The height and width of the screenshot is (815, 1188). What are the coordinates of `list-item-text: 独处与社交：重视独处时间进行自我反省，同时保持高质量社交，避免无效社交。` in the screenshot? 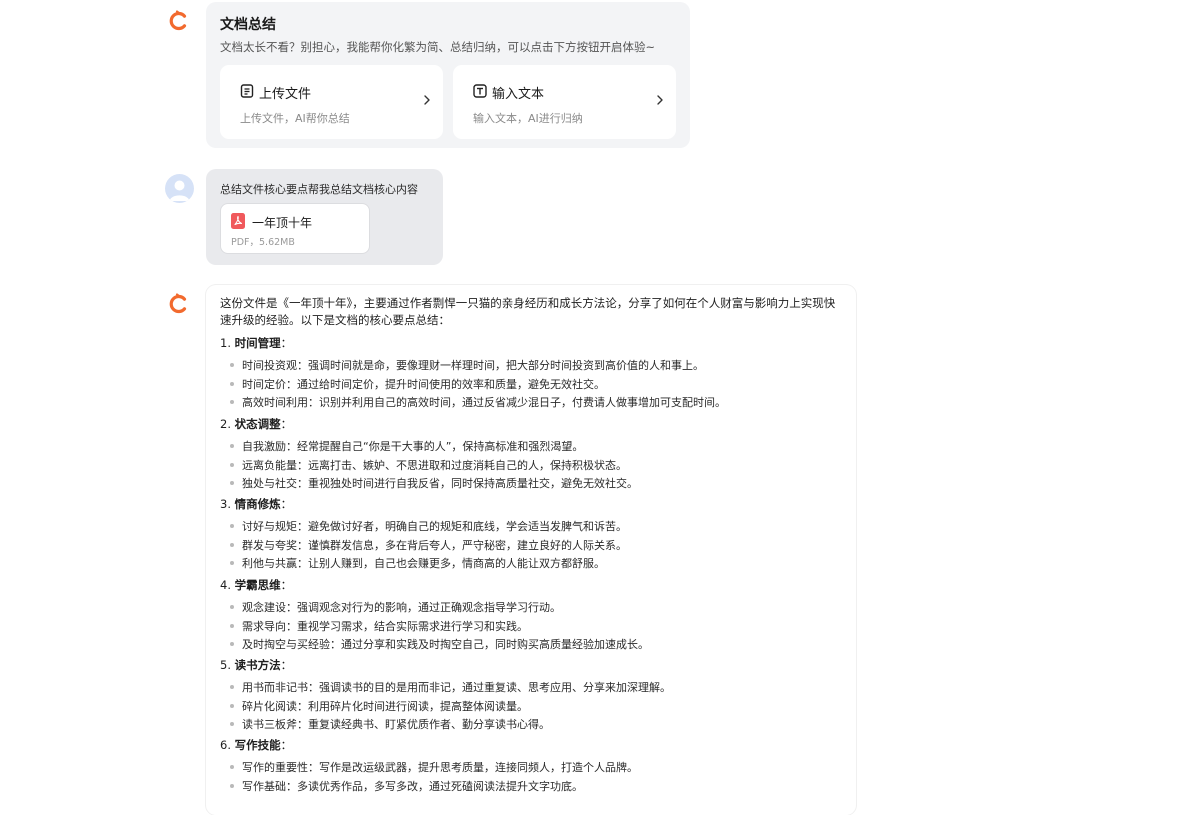 It's located at (440, 483).